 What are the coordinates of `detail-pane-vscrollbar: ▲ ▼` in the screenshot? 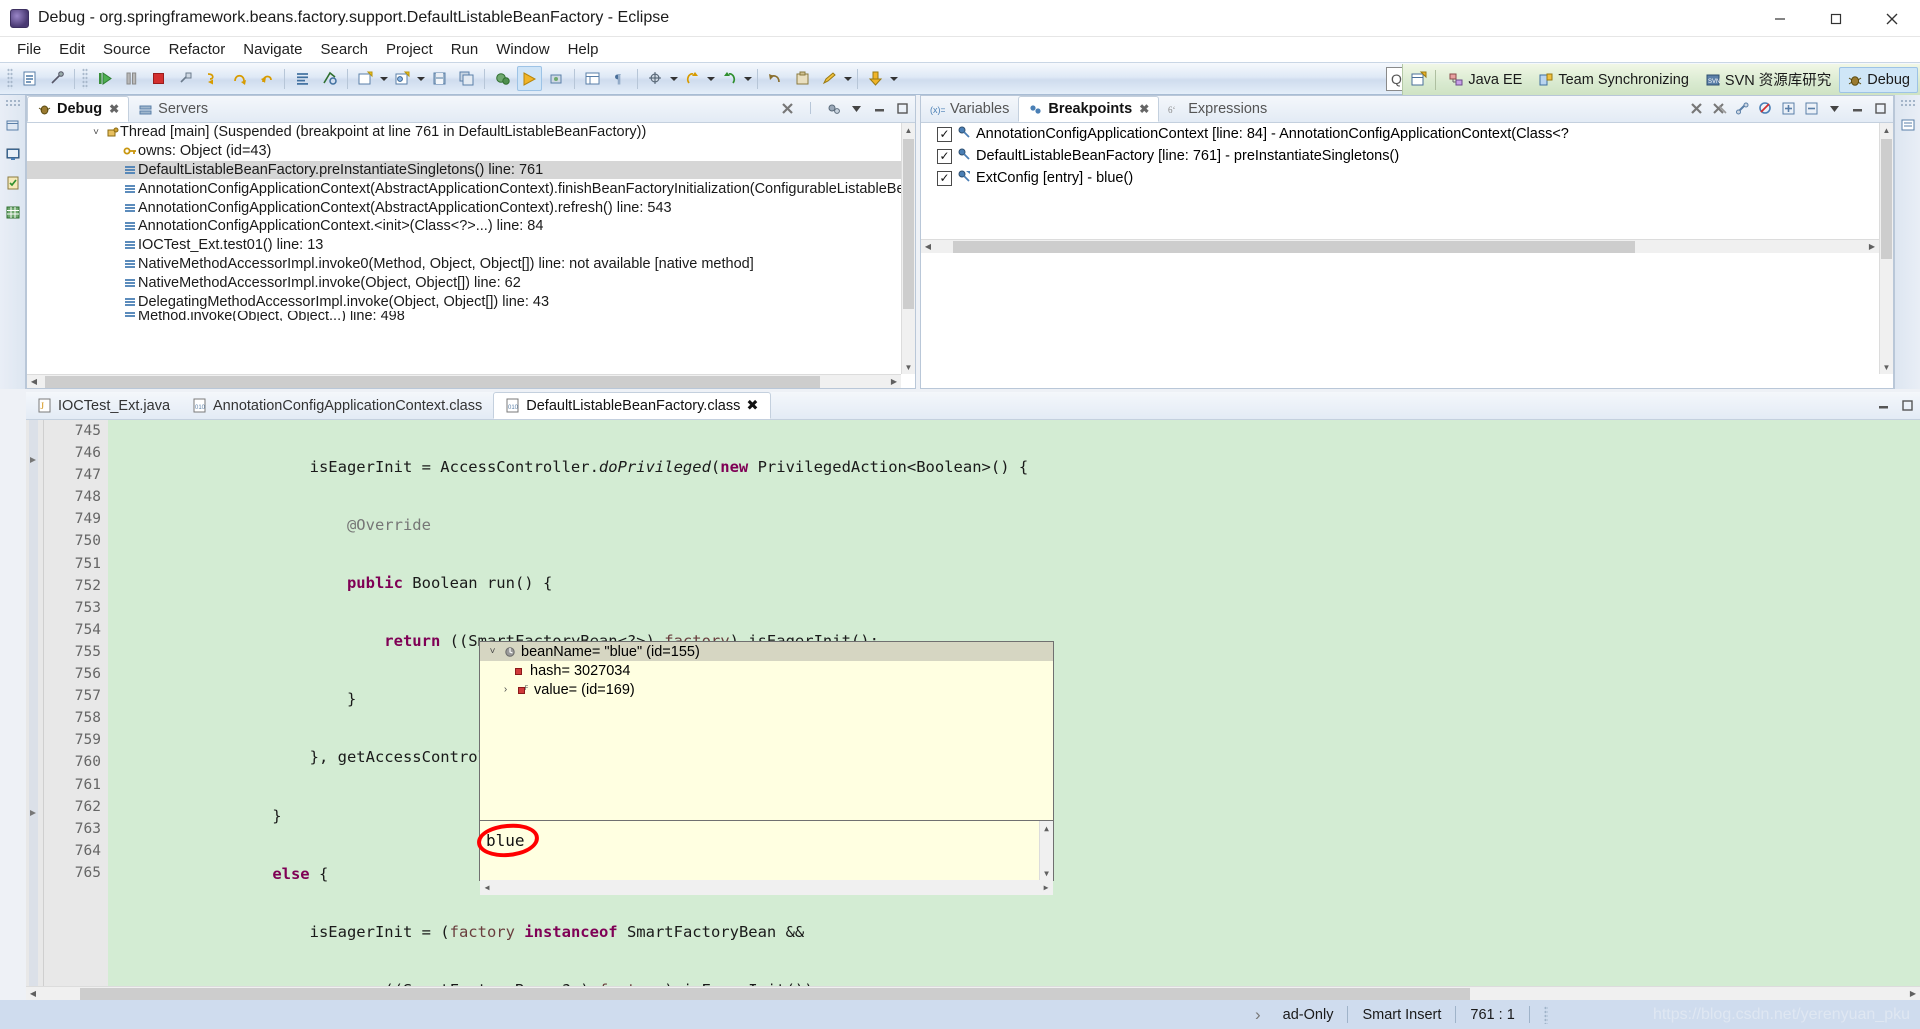 It's located at (1046, 850).